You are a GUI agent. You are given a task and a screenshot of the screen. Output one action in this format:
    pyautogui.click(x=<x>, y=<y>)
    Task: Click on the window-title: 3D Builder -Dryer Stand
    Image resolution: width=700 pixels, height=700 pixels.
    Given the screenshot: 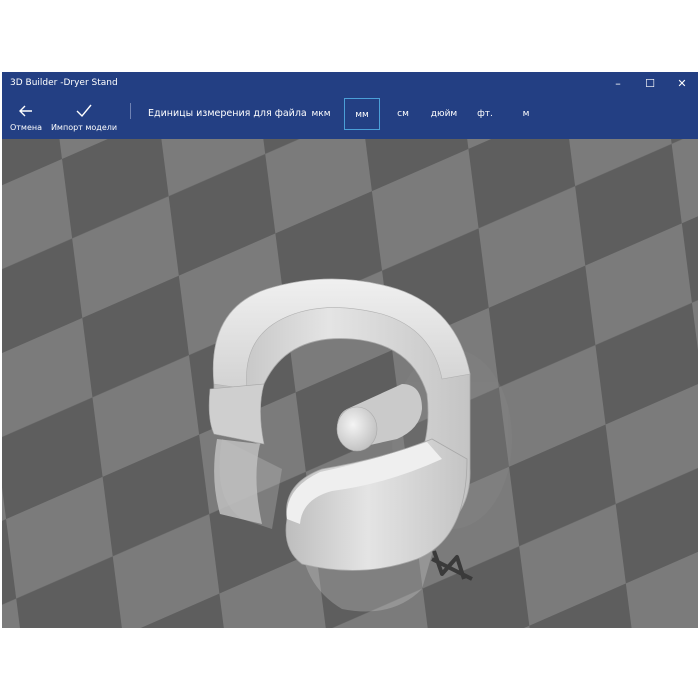 What is the action you would take?
    pyautogui.click(x=64, y=83)
    